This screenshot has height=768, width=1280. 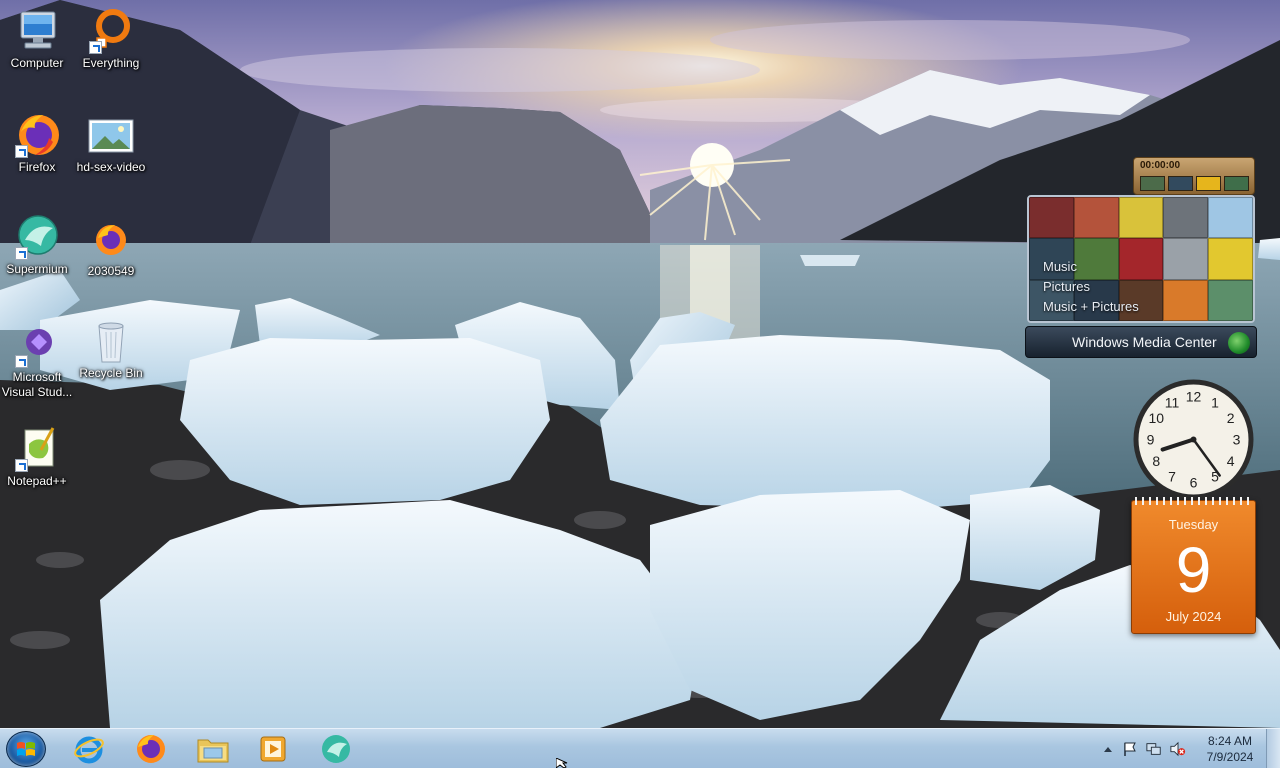 I want to click on taskbar-supermium, so click(x=336, y=749).